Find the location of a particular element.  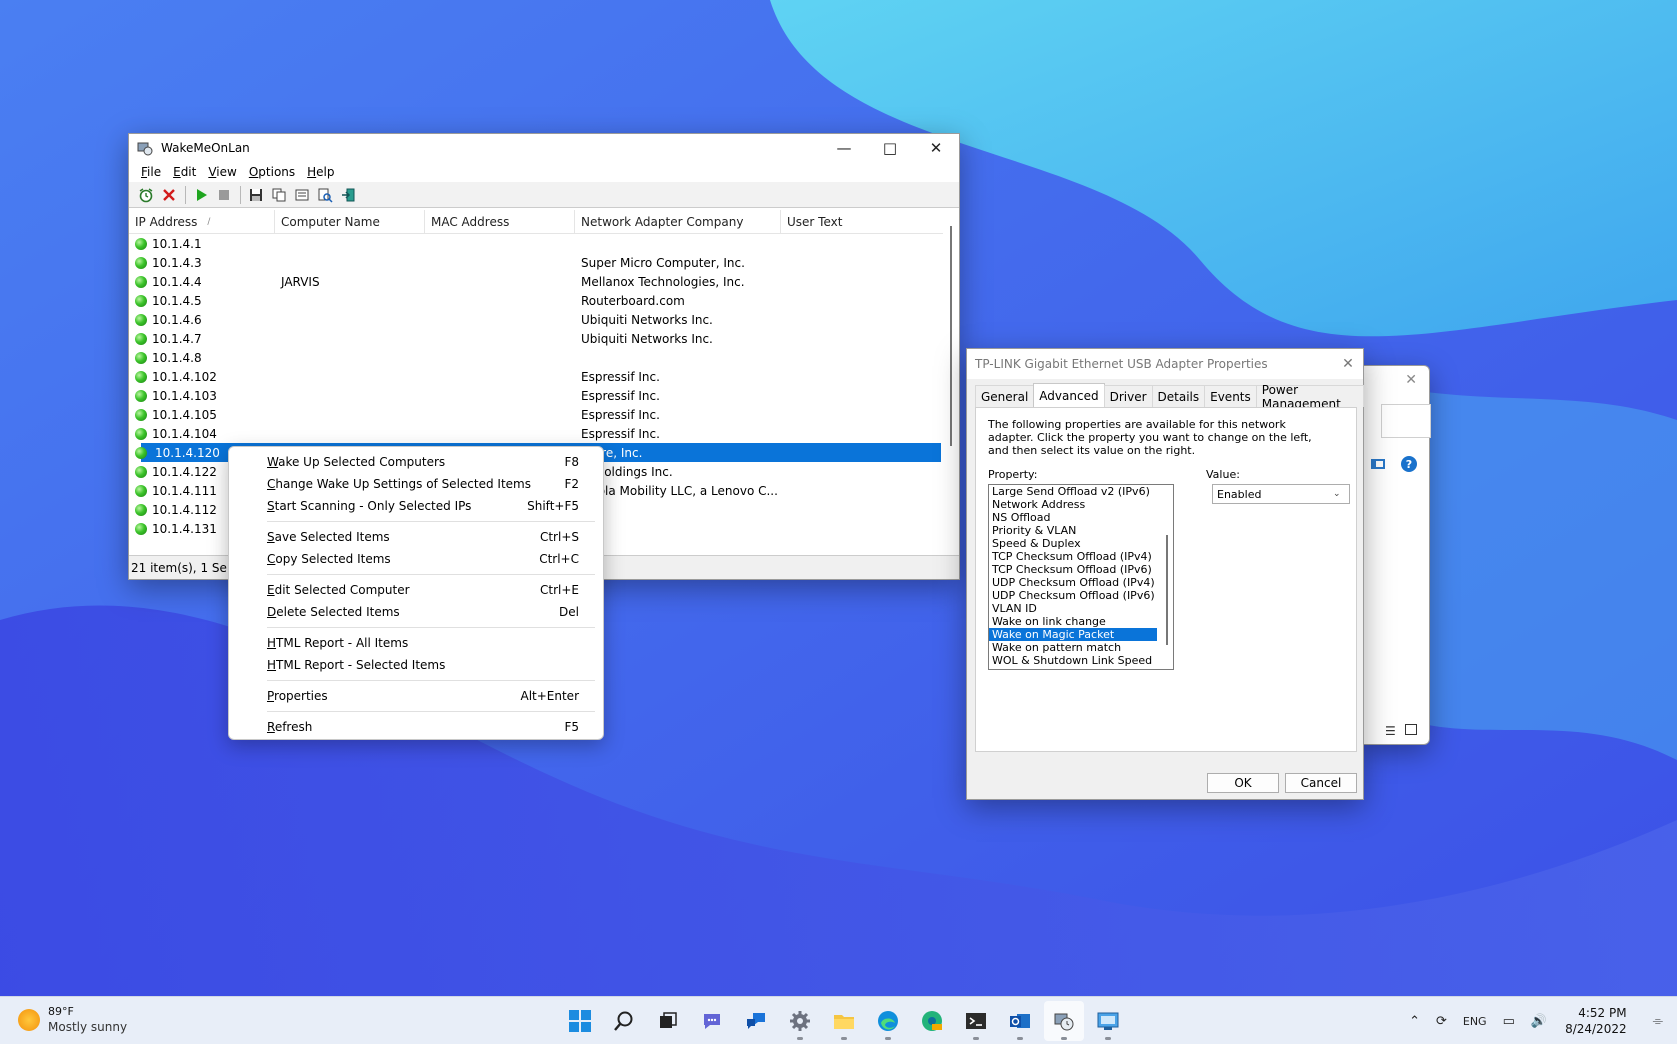

edge-canary-button is located at coordinates (932, 1021).